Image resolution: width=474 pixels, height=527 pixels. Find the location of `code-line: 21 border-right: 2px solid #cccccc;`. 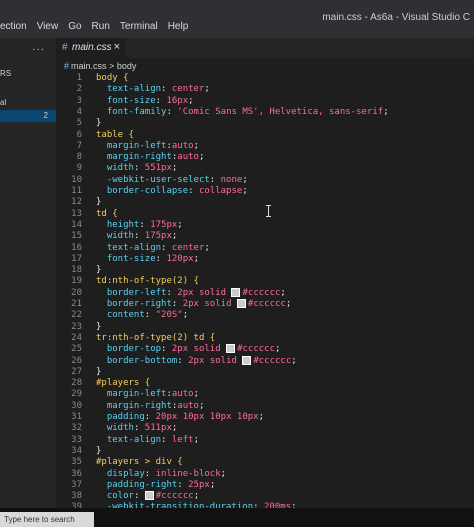

code-line: 21 border-right: 2px solid #cccccc; is located at coordinates (265, 304).